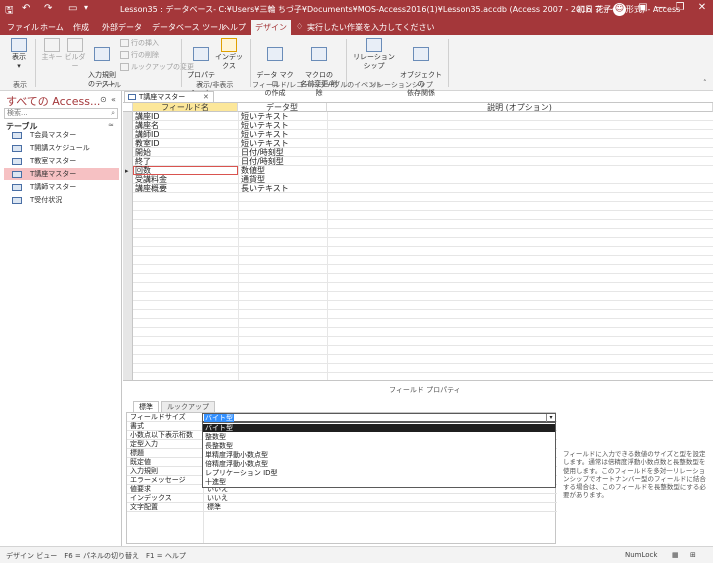 The width and height of the screenshot is (713, 563). What do you see at coordinates (594, 9) in the screenshot?
I see `user-name: 初日 花子` at bounding box center [594, 9].